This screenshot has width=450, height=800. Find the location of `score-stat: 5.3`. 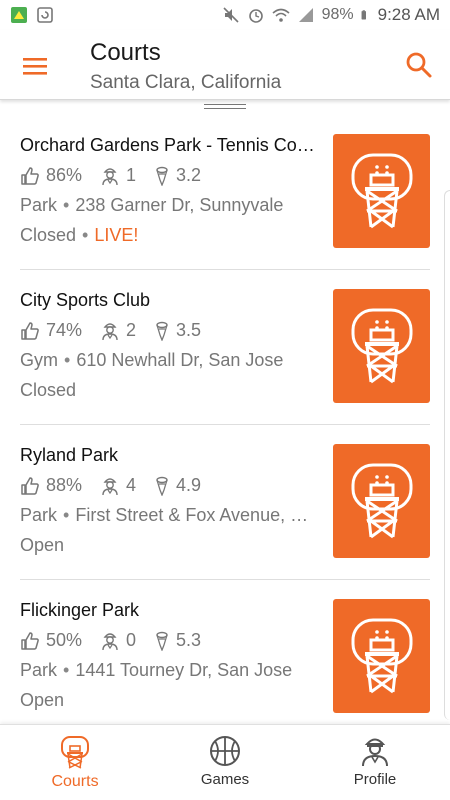

score-stat: 5.3 is located at coordinates (177, 640).